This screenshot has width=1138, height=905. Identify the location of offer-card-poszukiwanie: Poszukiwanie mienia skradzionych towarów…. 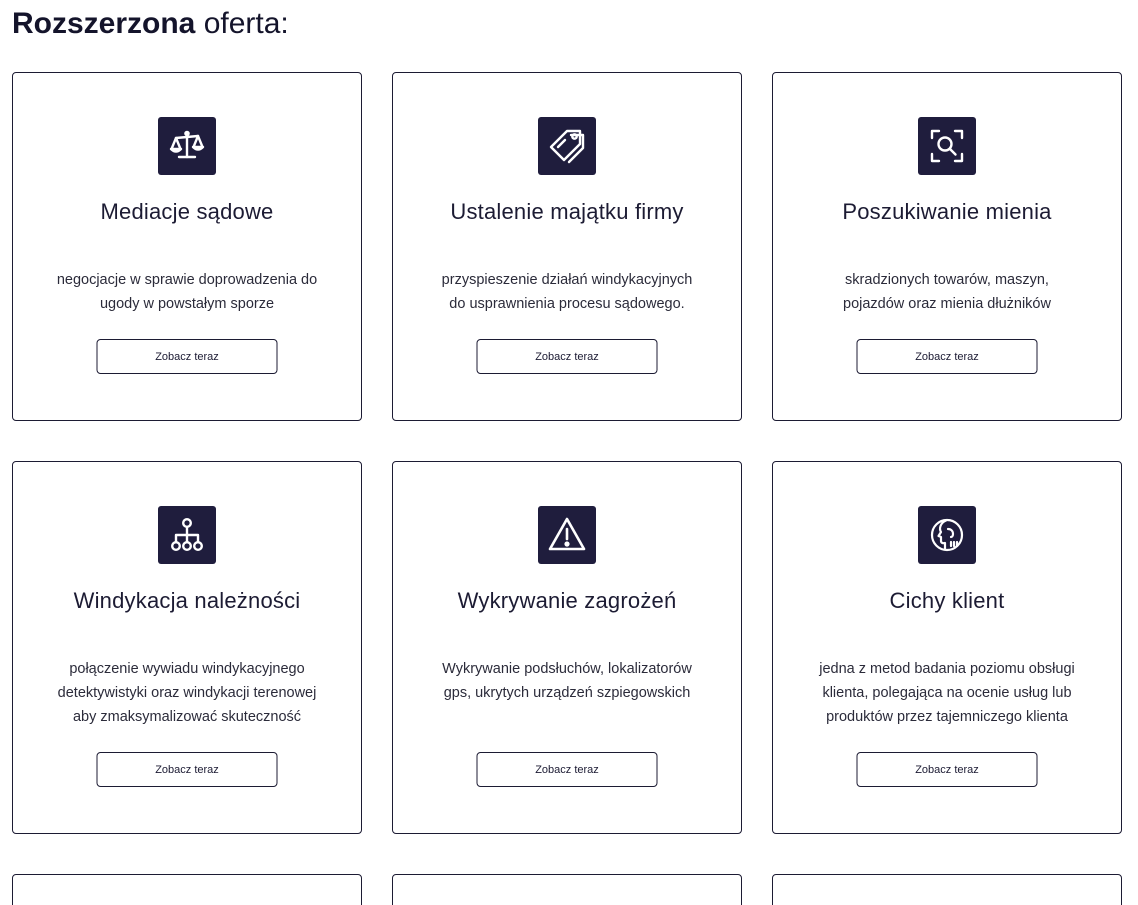
(947, 246).